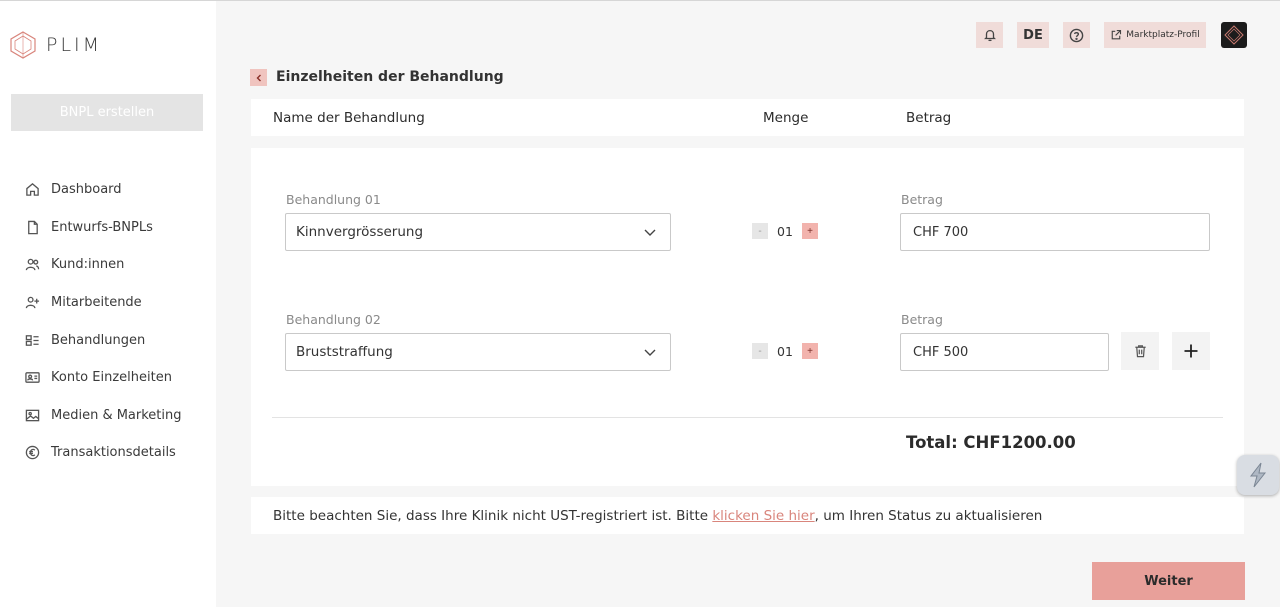 The width and height of the screenshot is (1280, 607). What do you see at coordinates (478, 352) in the screenshot?
I see `treatment-select: Bruststraffung` at bounding box center [478, 352].